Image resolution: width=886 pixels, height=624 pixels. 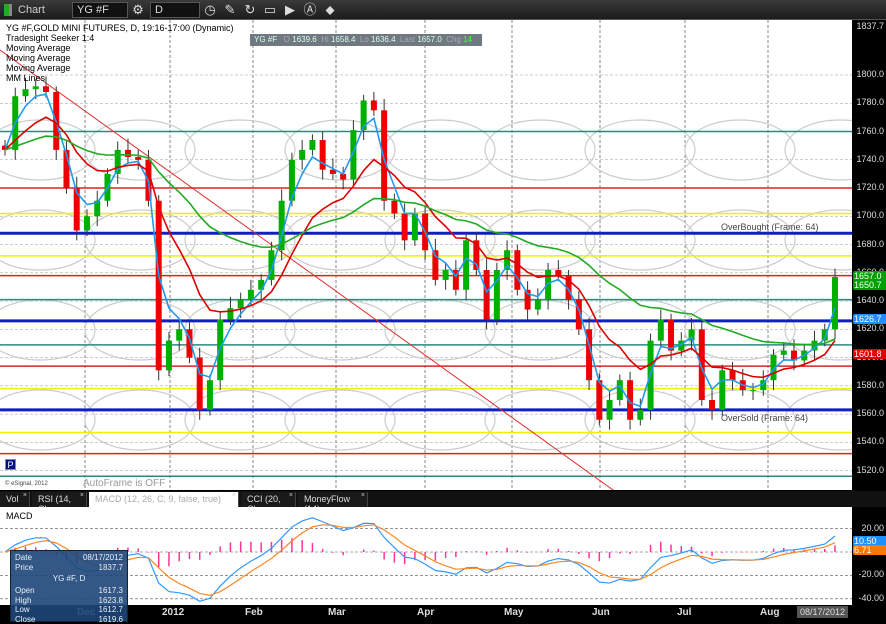 I want to click on time-tick: May, so click(x=513, y=612).